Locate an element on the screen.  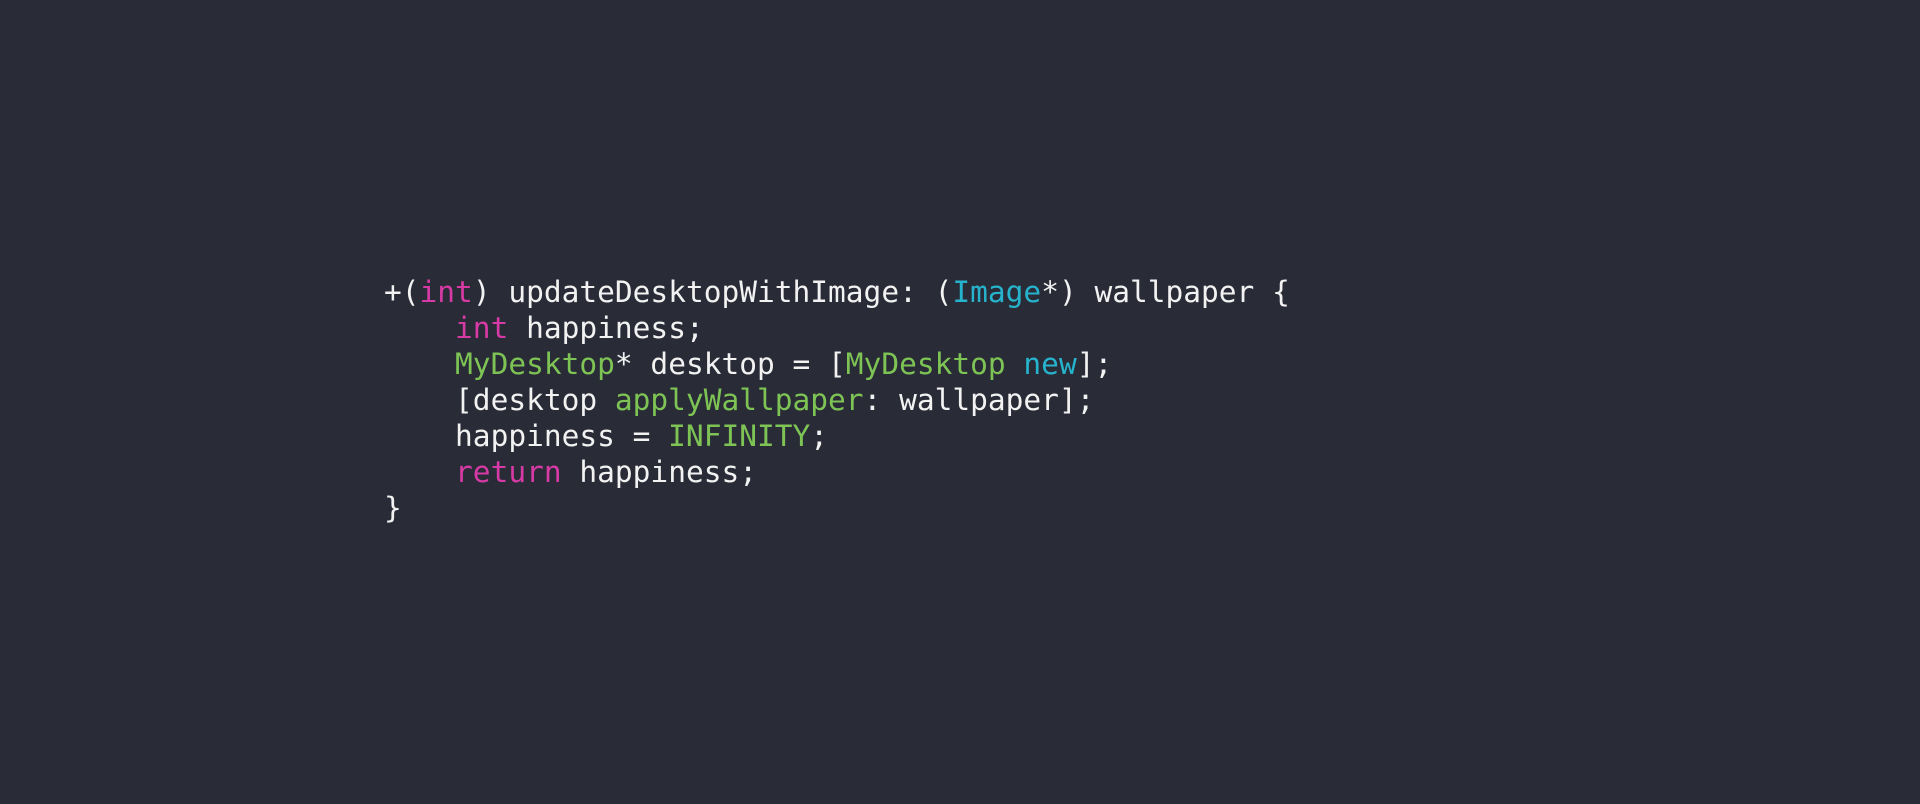
class-token: applyWallpaper is located at coordinates (739, 400).